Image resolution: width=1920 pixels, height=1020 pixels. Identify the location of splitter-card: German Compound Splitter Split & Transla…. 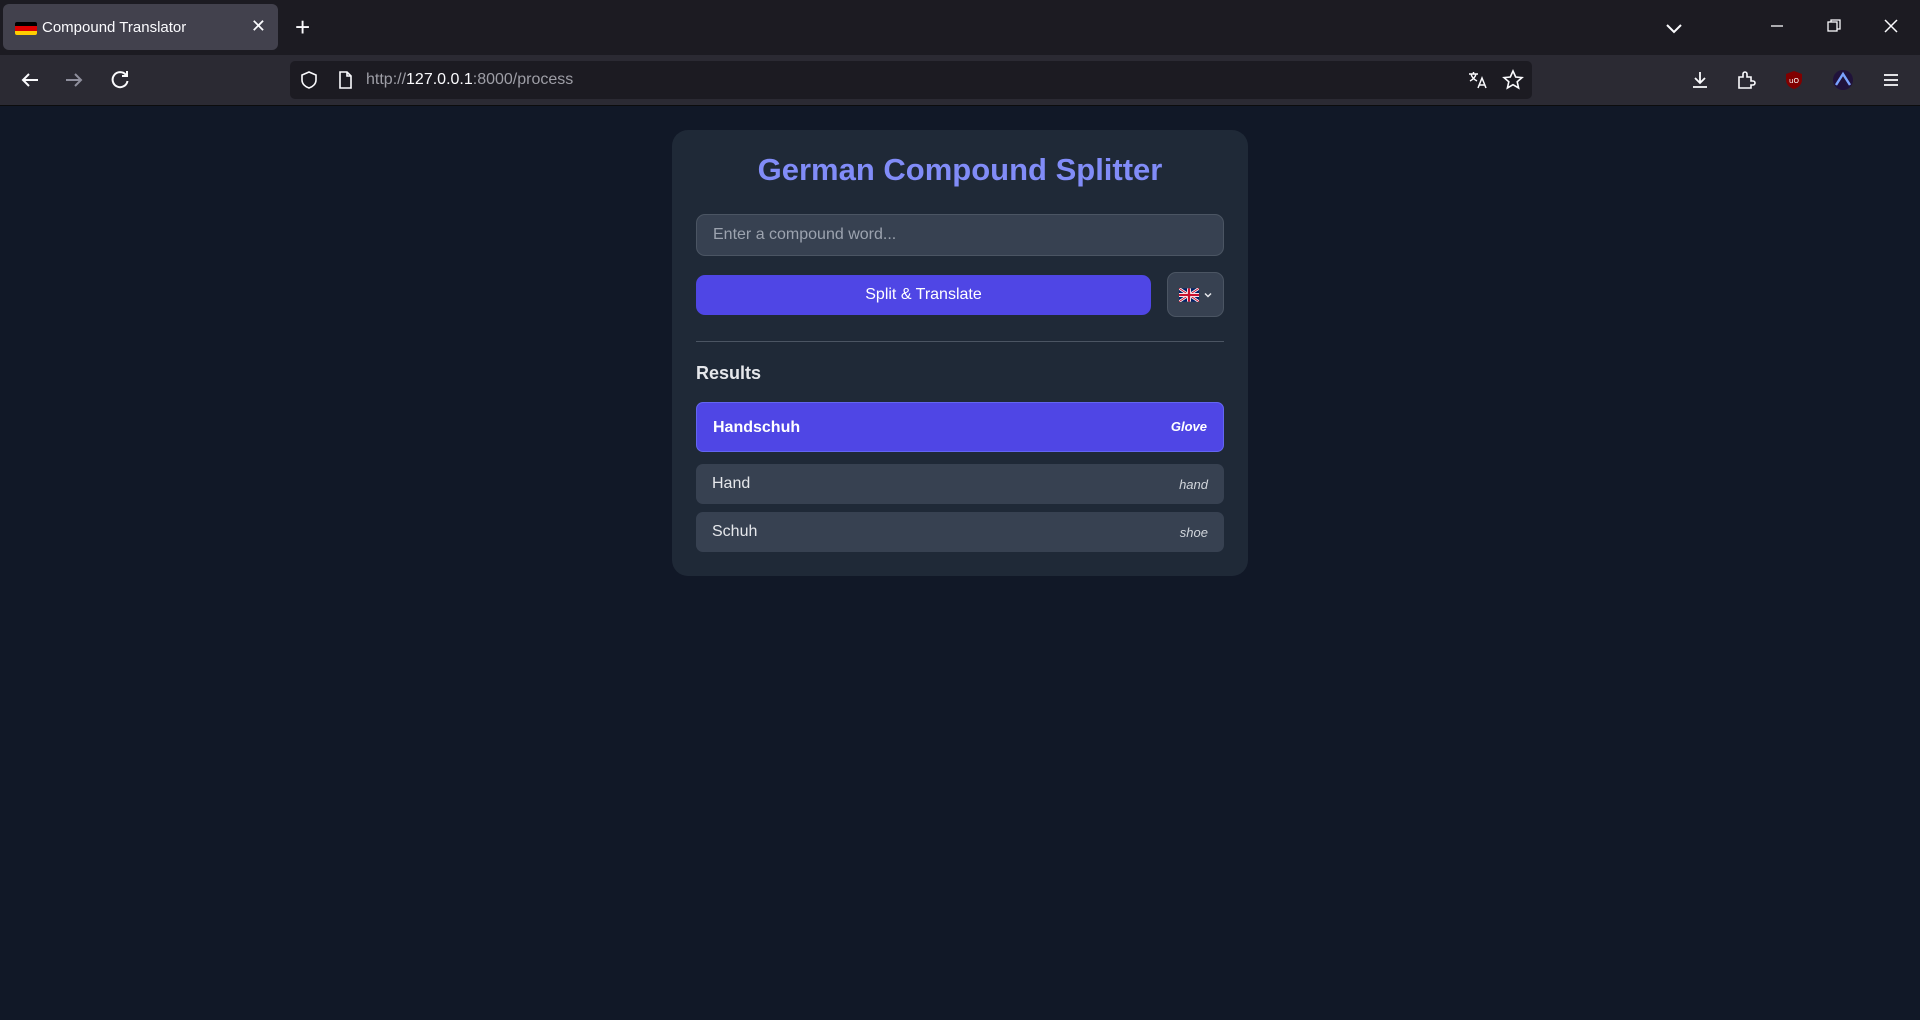
(960, 353).